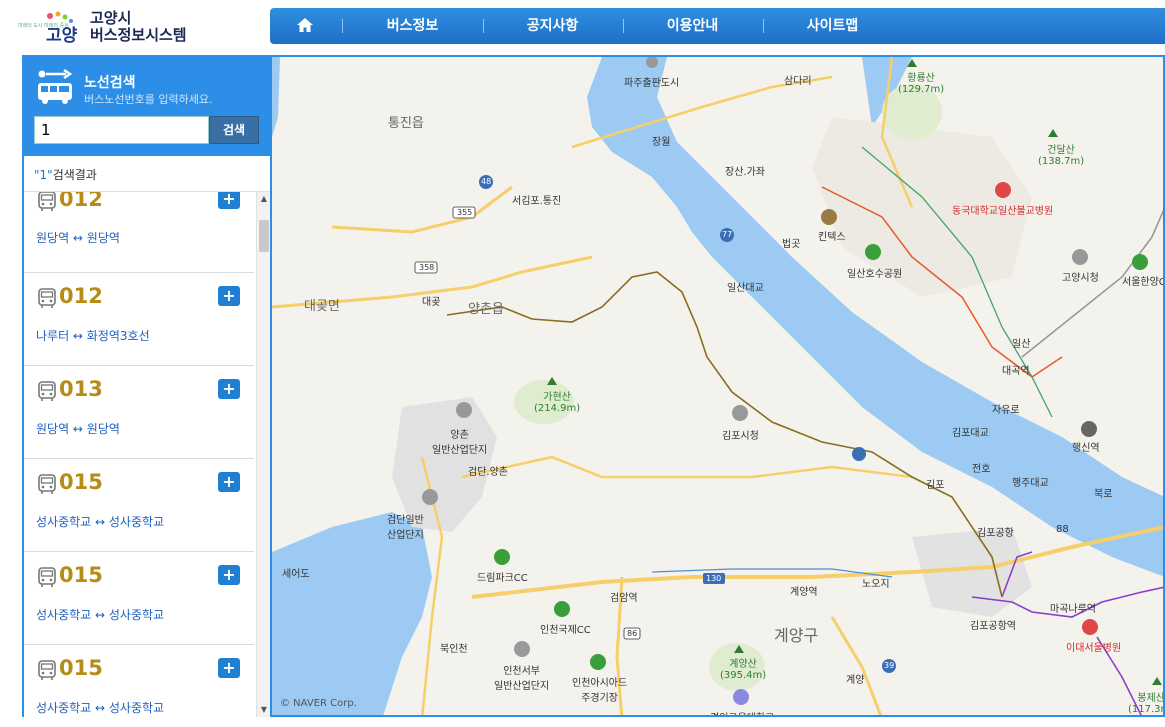  Describe the element at coordinates (995, 533) in the screenshot. I see `map-label: 김포공항` at that location.